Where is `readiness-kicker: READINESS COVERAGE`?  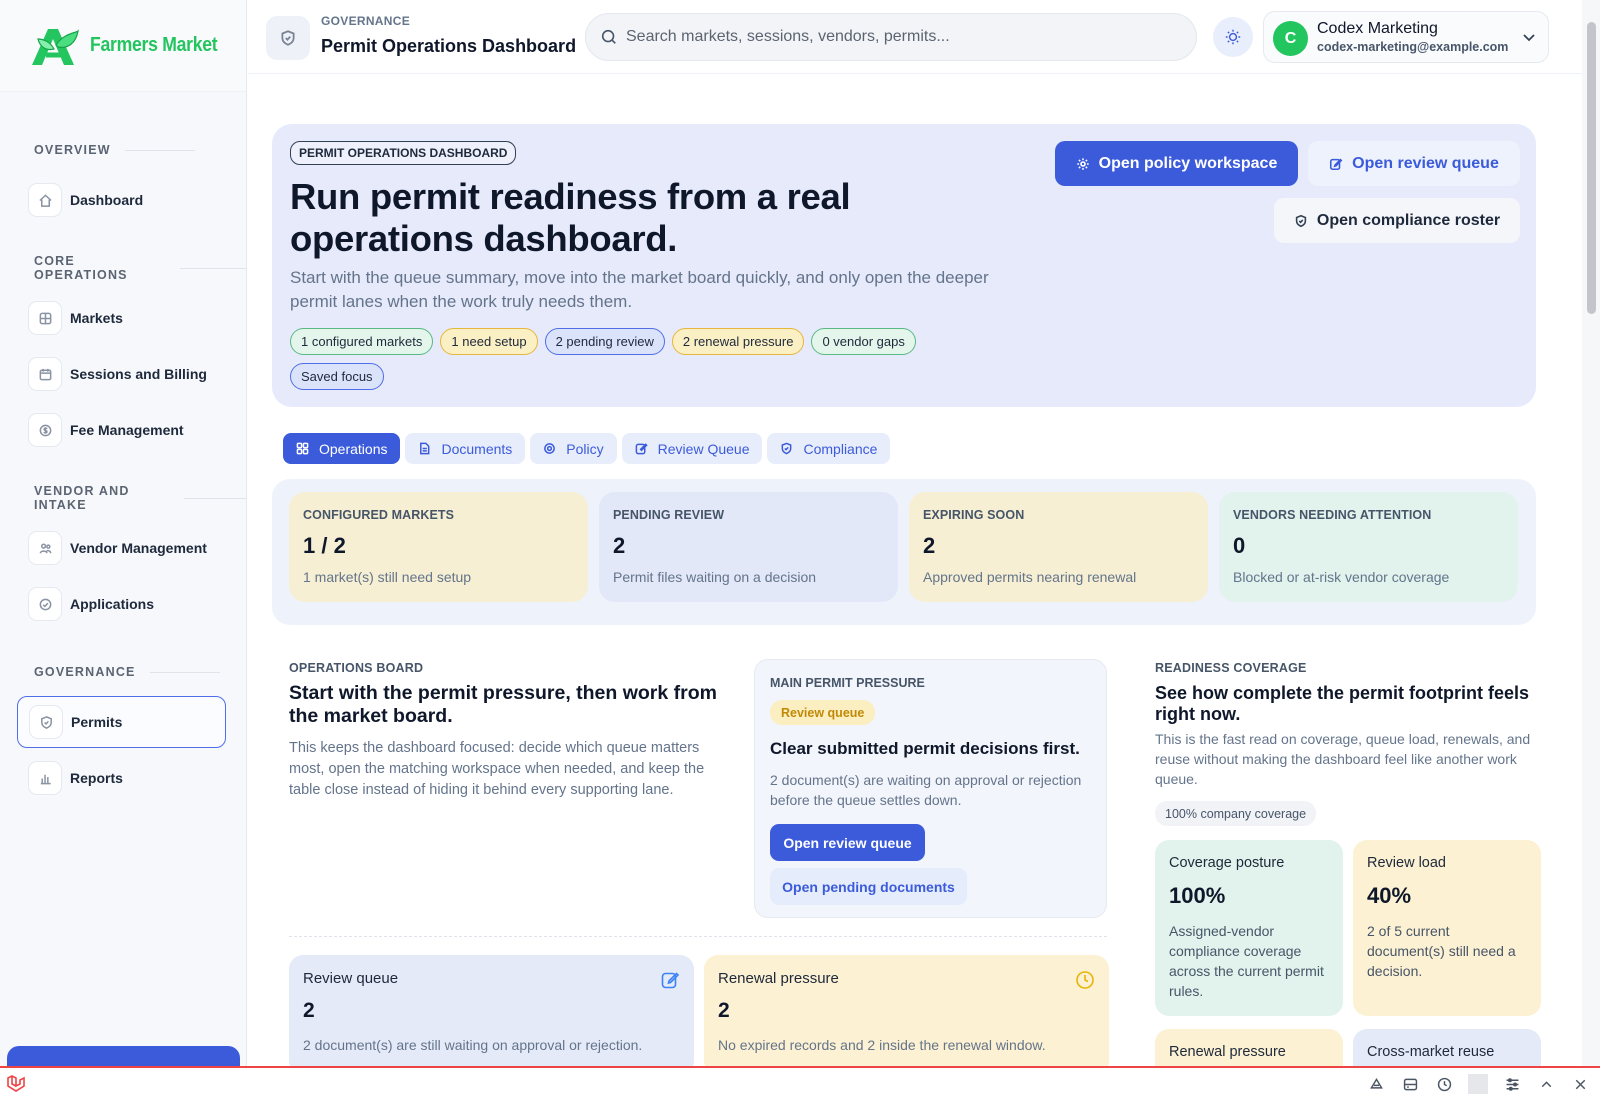 readiness-kicker: READINESS COVERAGE is located at coordinates (1231, 668).